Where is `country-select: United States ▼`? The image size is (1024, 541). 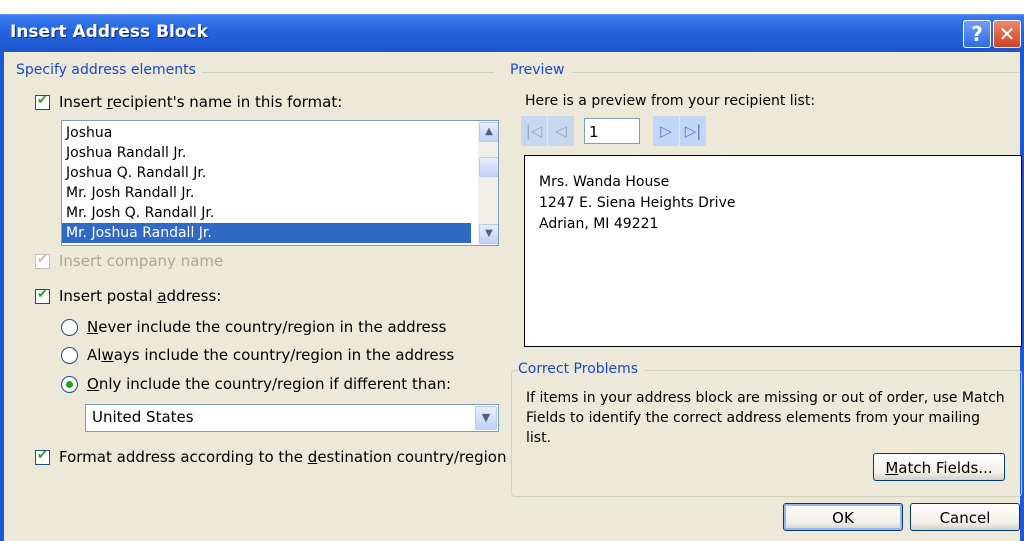
country-select: United States ▼ is located at coordinates (292, 418).